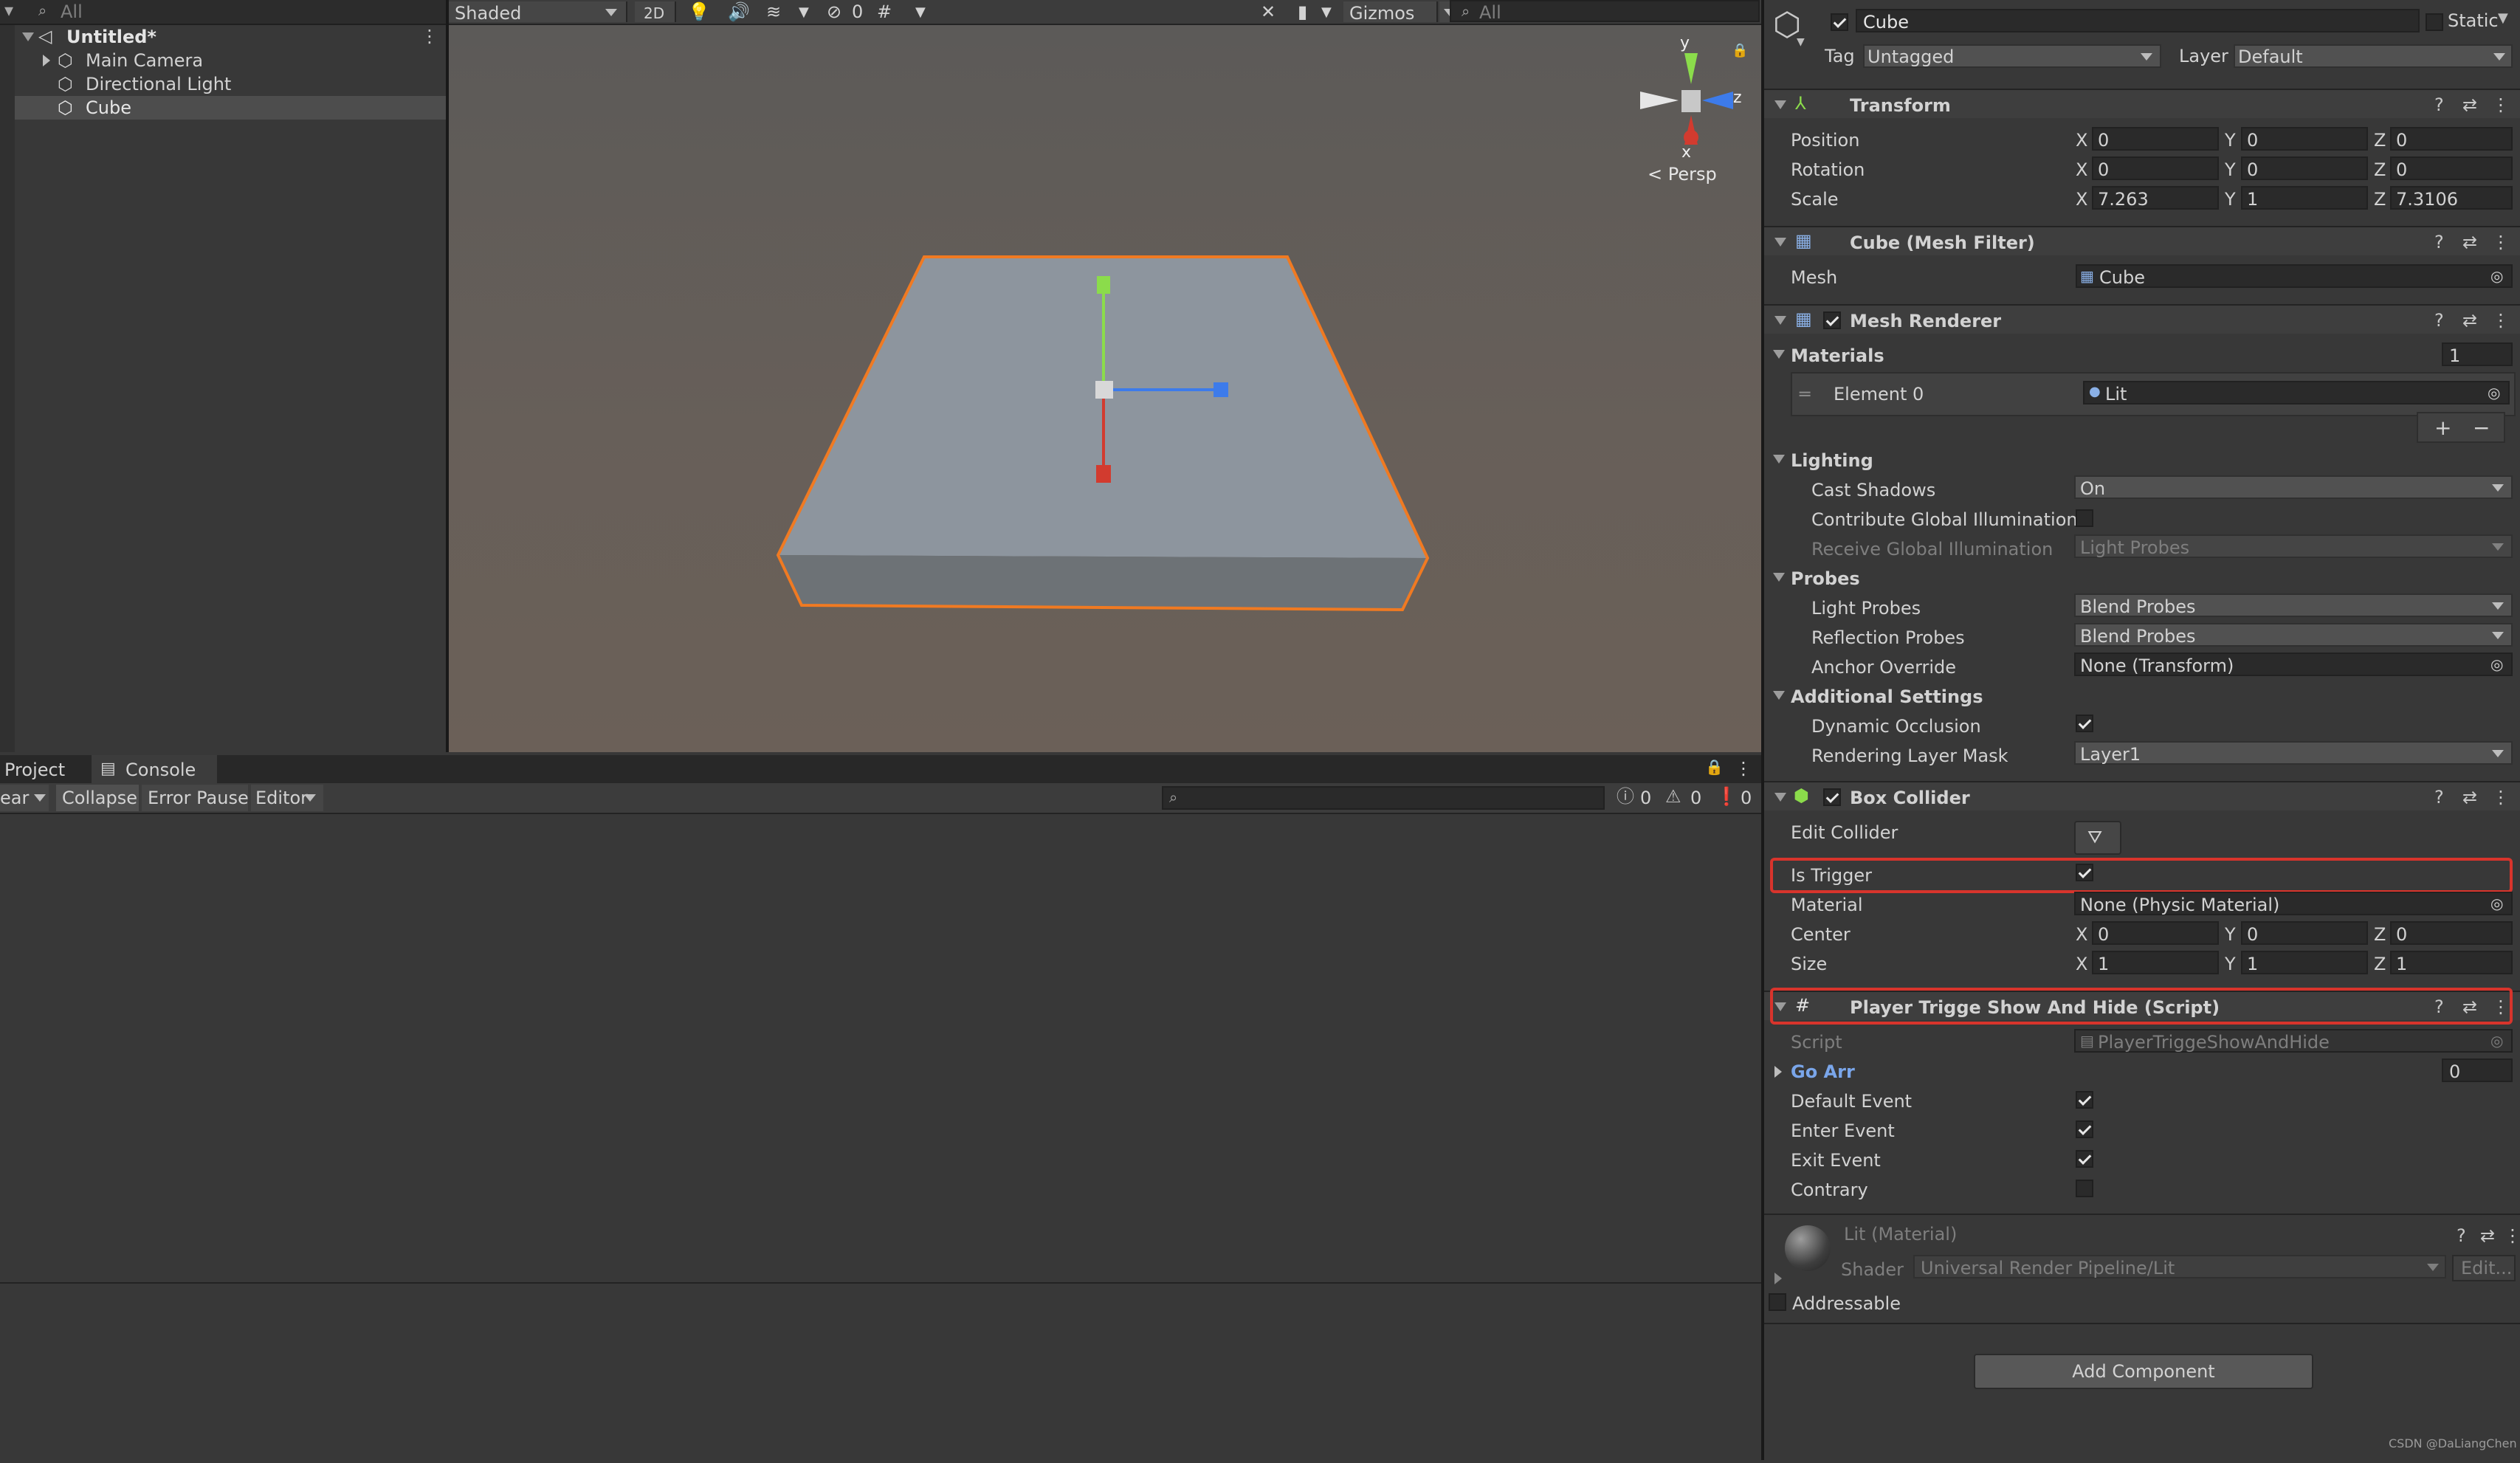 The image size is (2520, 1463). What do you see at coordinates (885, 12) in the screenshot?
I see `grid-toggle-icon: #` at bounding box center [885, 12].